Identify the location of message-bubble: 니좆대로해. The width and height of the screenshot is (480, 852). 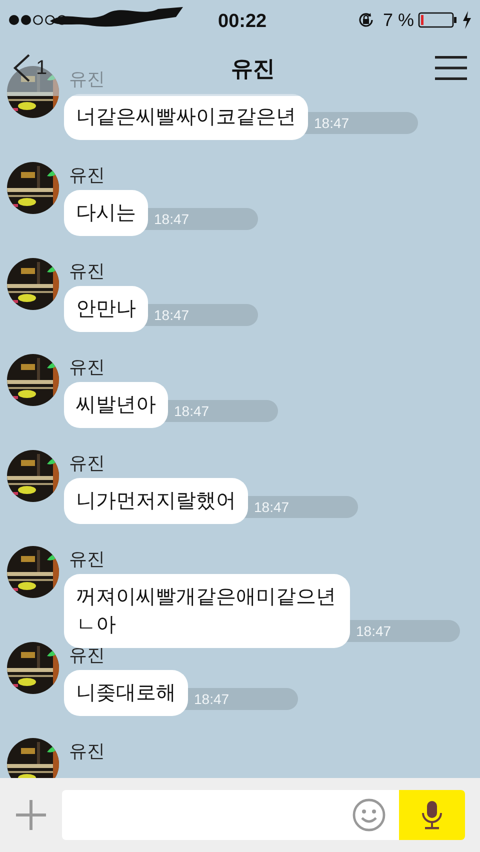
(126, 693).